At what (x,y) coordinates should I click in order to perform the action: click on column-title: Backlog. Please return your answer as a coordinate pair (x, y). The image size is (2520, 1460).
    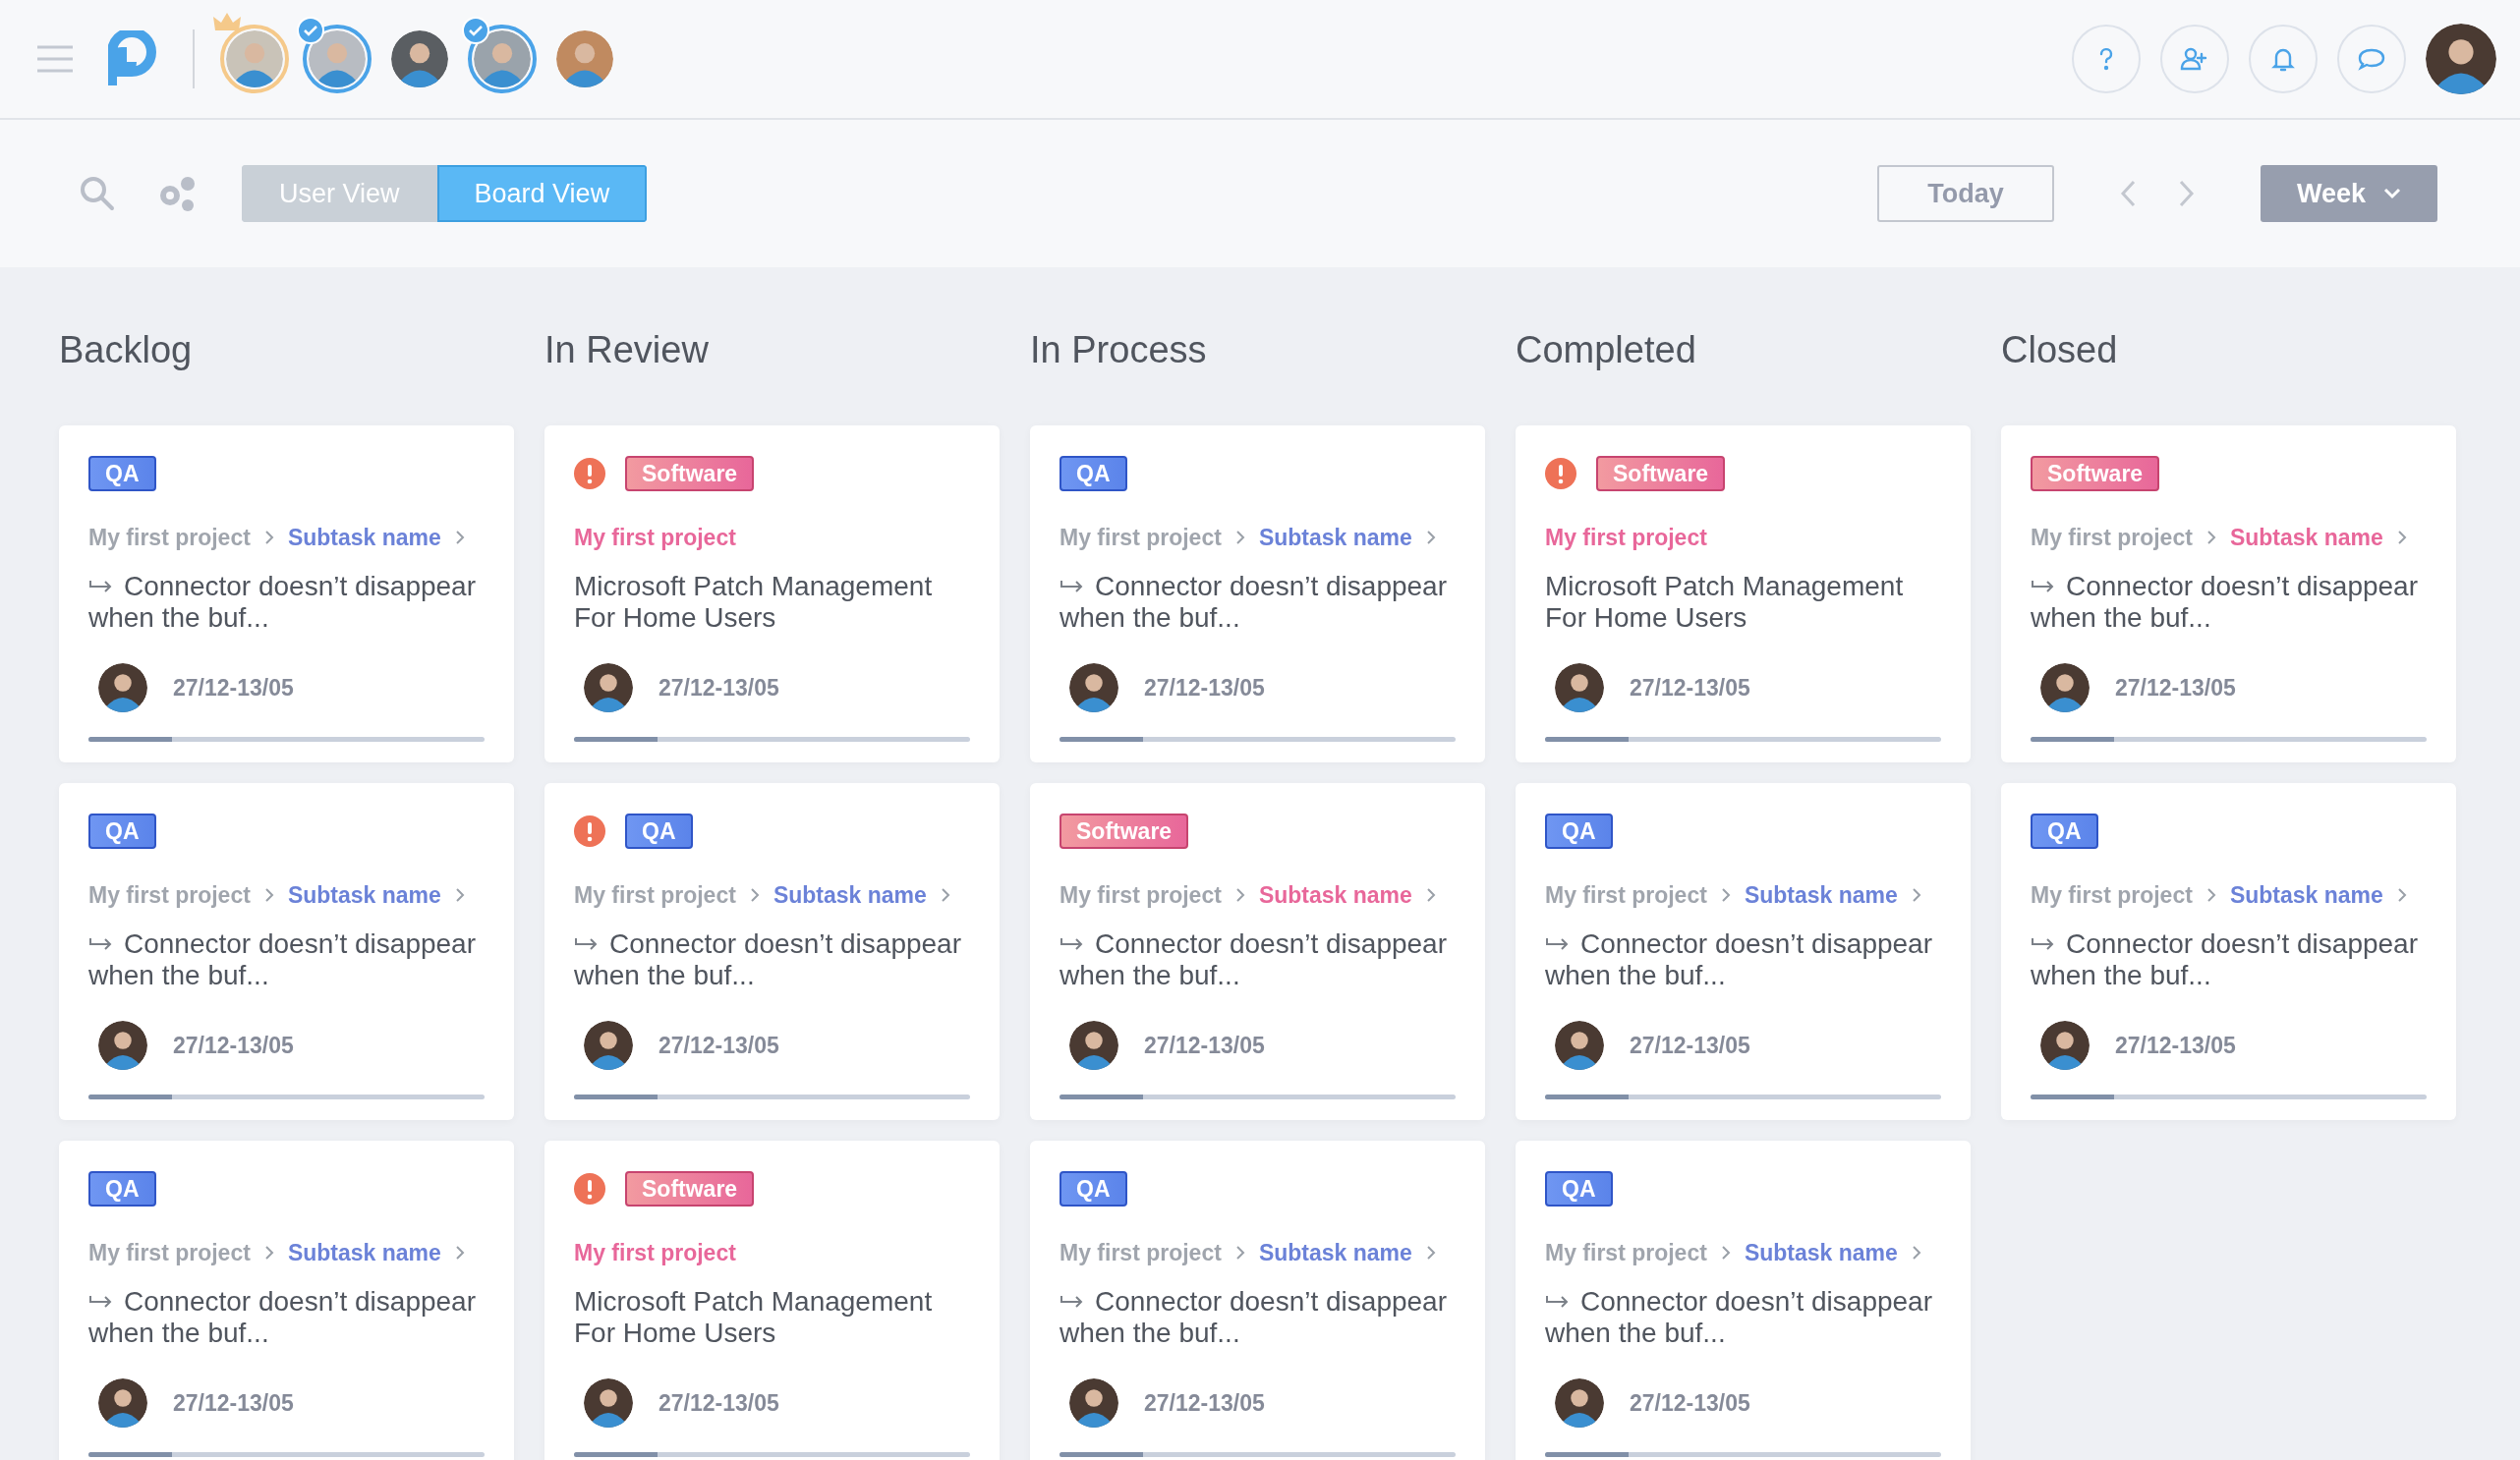
    Looking at the image, I should click on (127, 349).